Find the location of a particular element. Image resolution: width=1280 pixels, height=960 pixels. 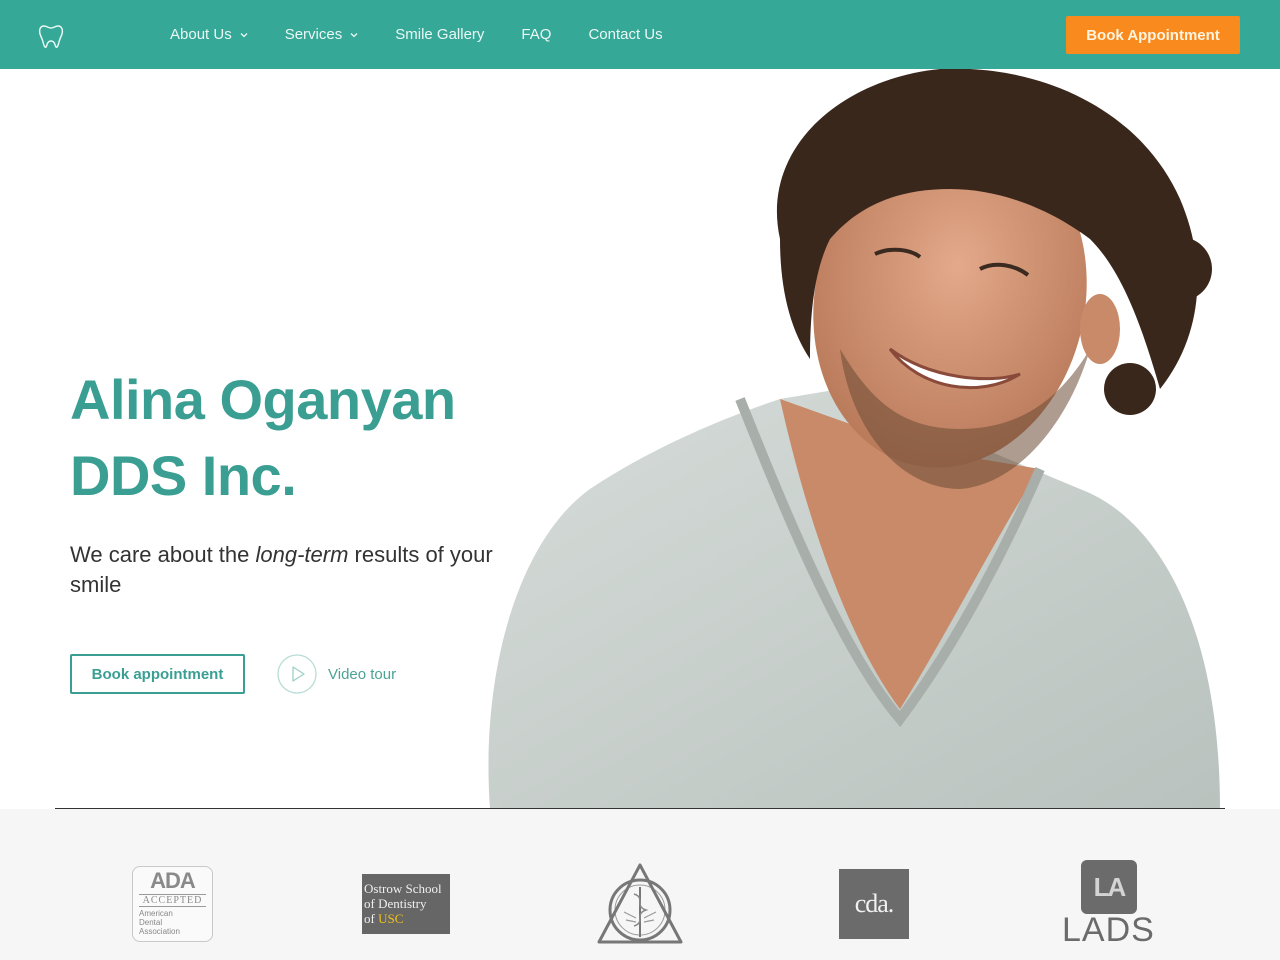

usc-line2: of Dentistry is located at coordinates (395, 903).